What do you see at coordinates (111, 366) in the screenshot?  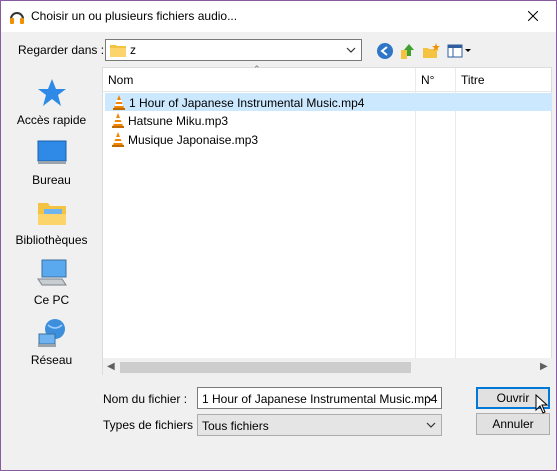 I see `scroll-left-icon: ◀` at bounding box center [111, 366].